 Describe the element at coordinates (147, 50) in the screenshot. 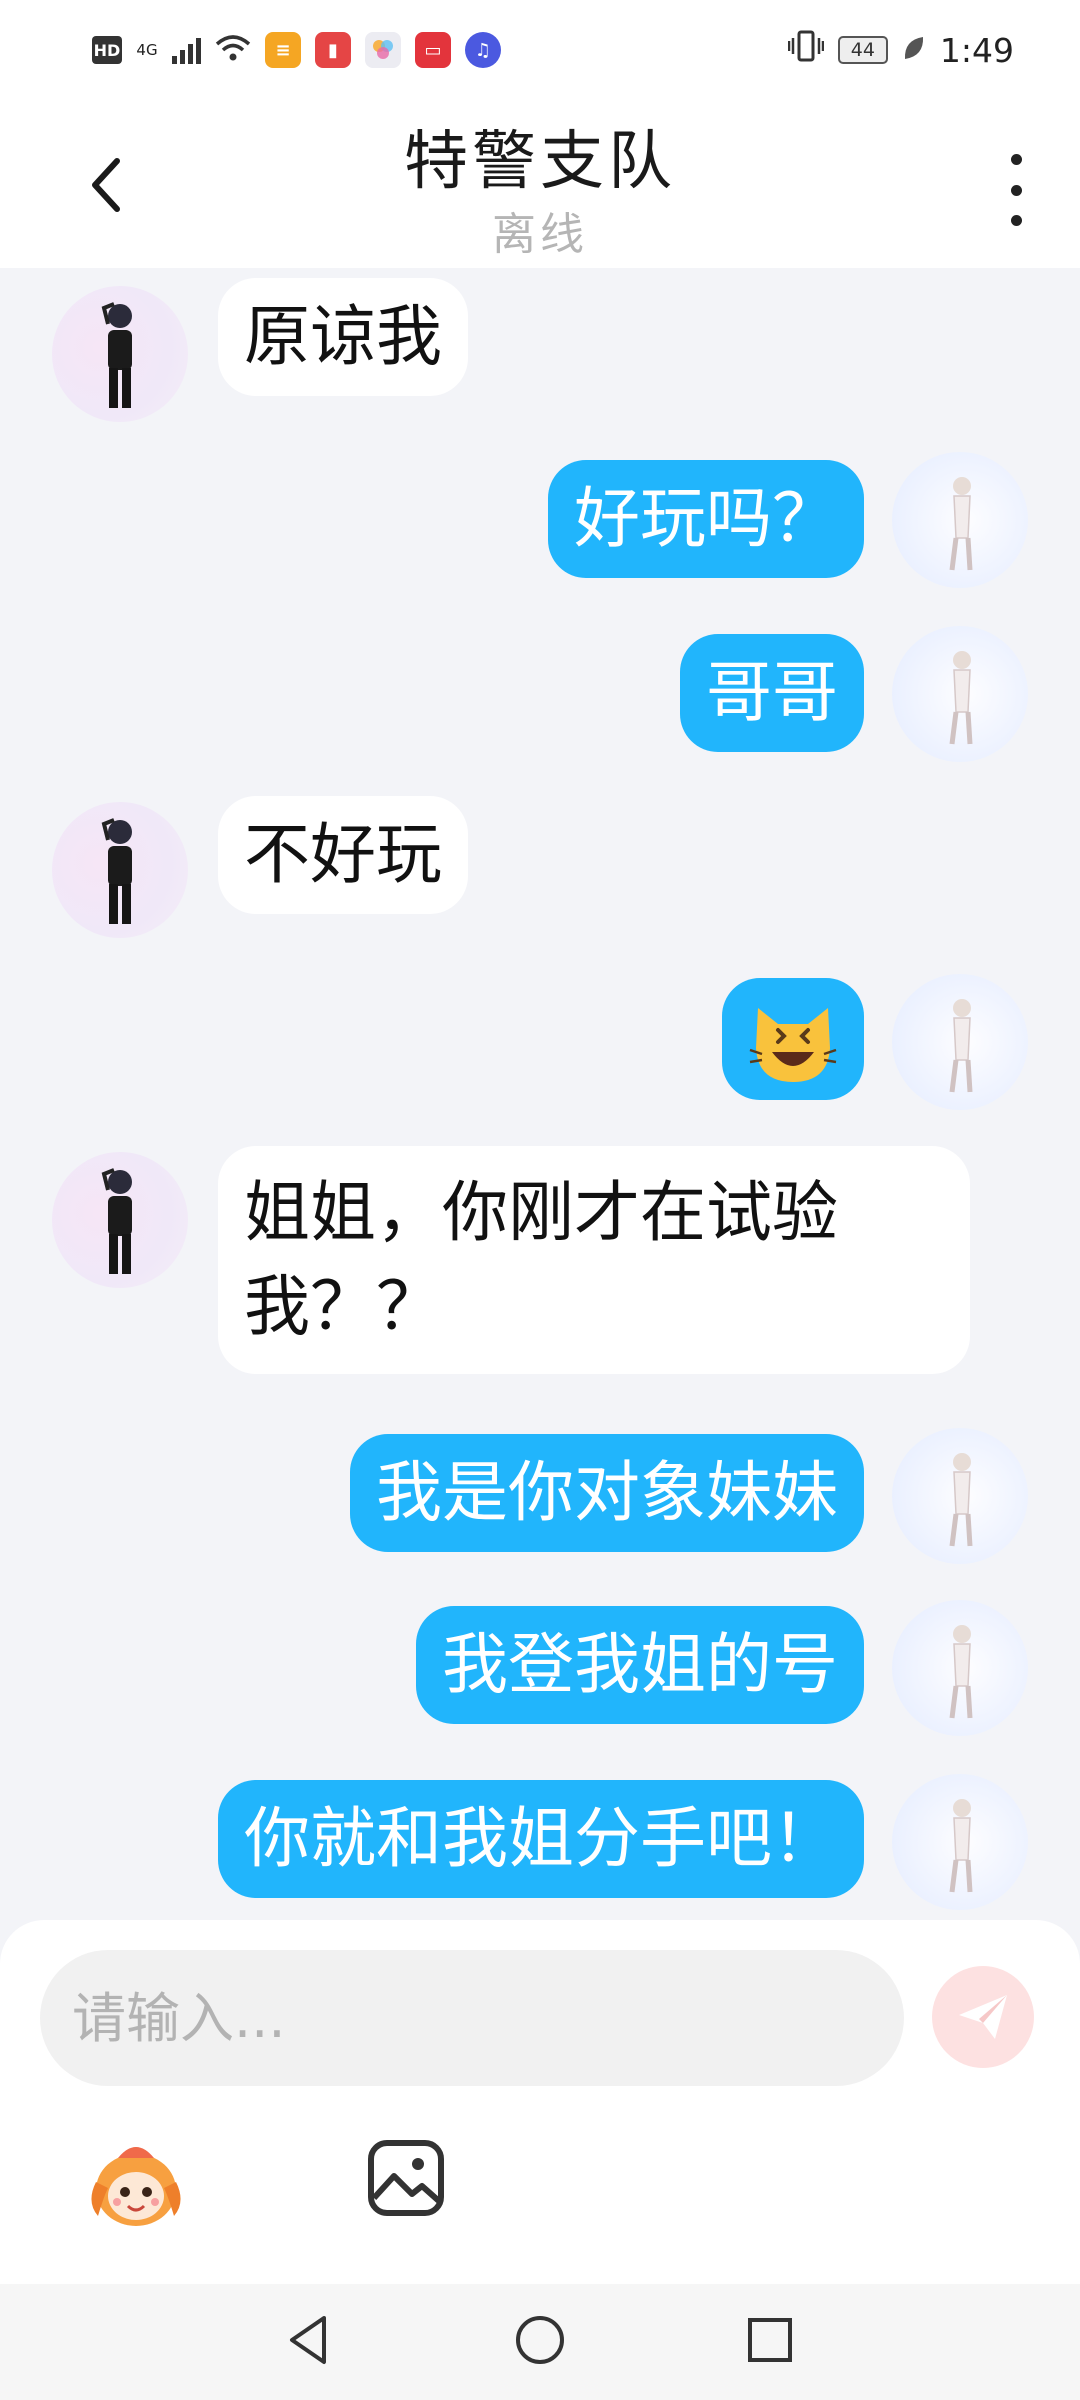

I see `network-type: 4G` at that location.